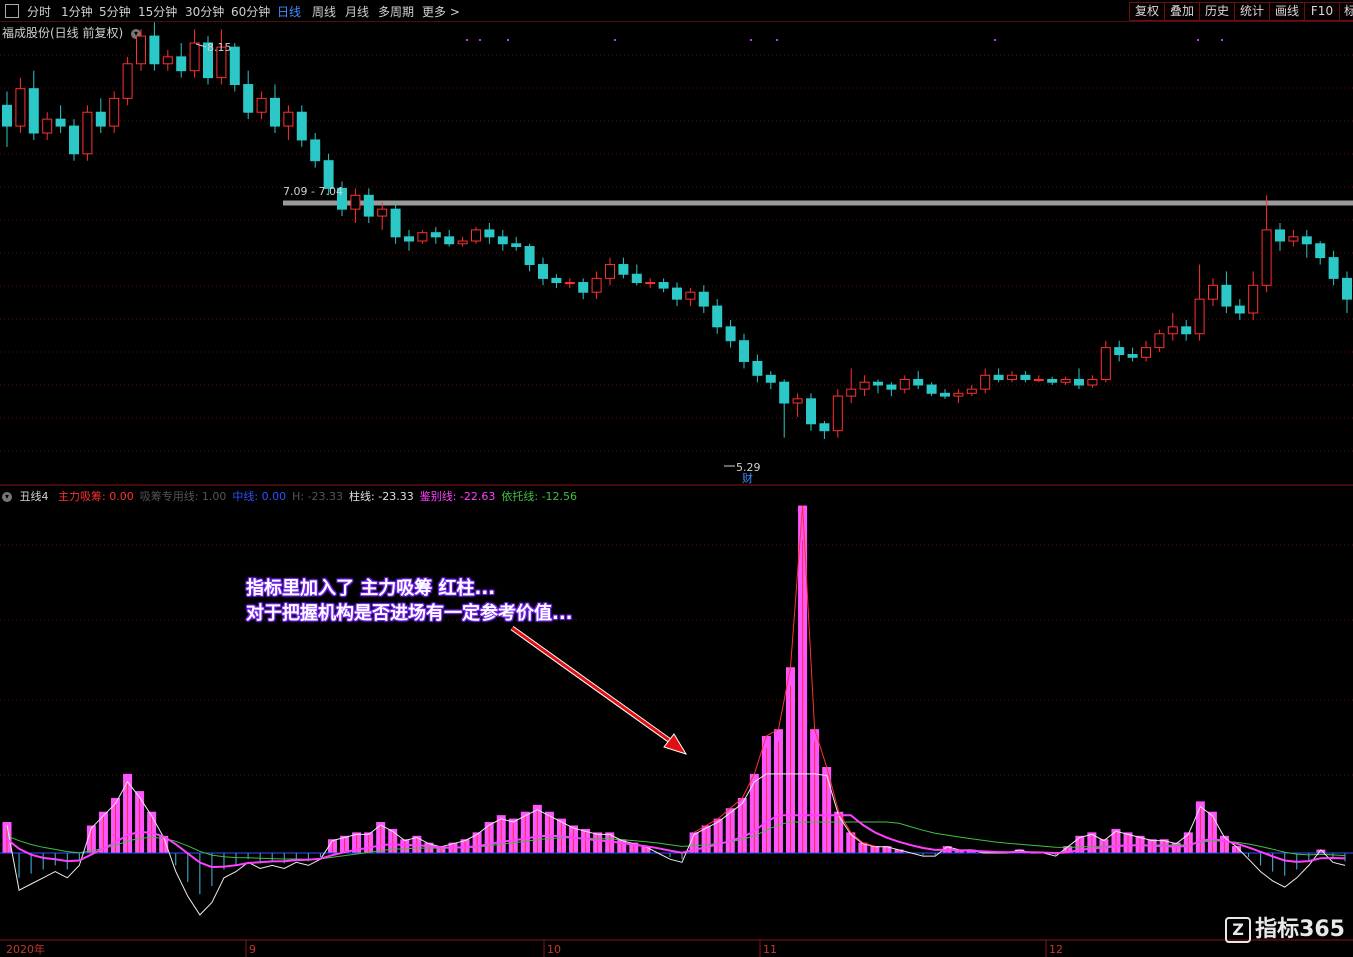  I want to click on high-price-label: 8.15, so click(219, 47).